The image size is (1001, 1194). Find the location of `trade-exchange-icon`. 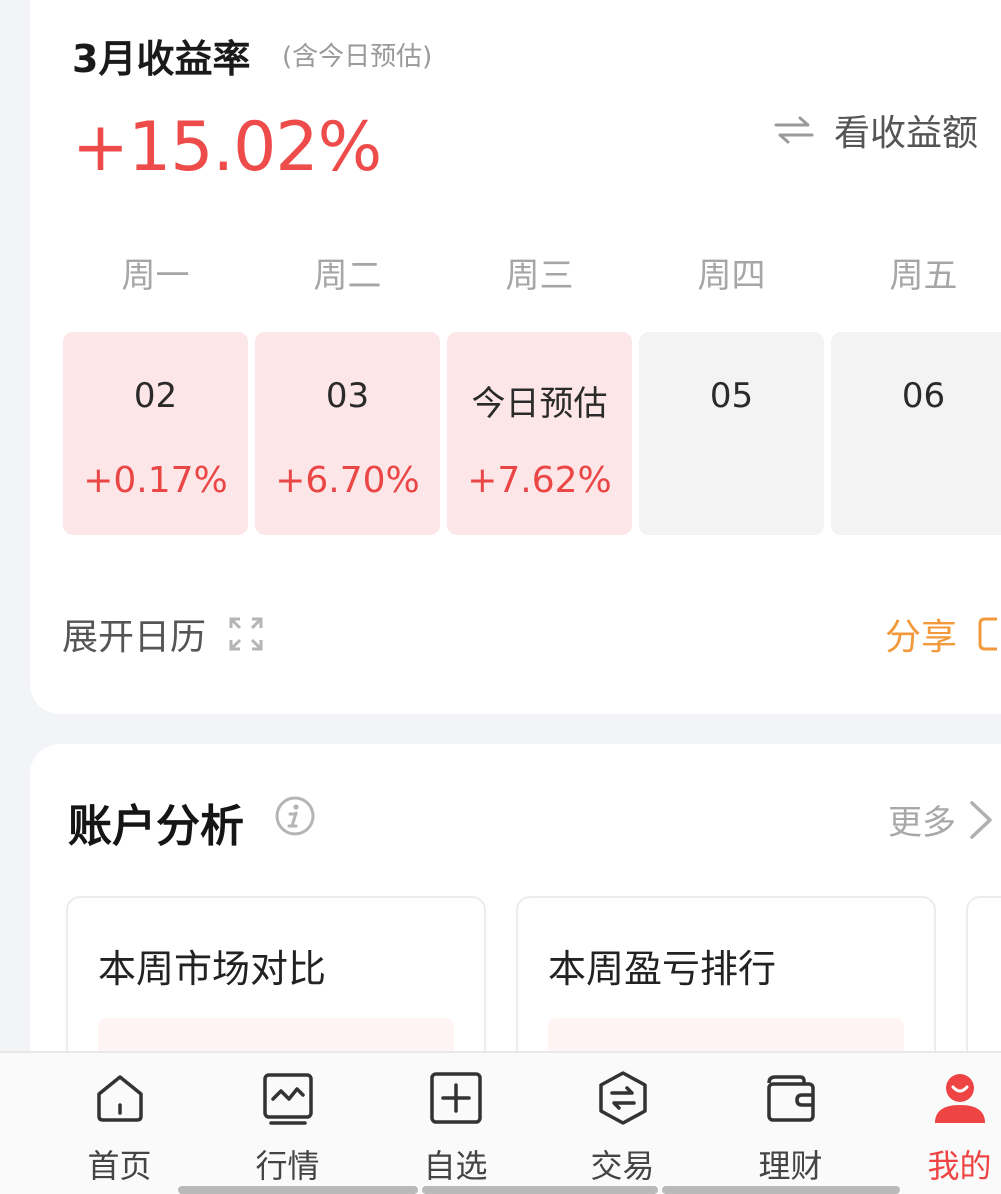

trade-exchange-icon is located at coordinates (622, 1098).